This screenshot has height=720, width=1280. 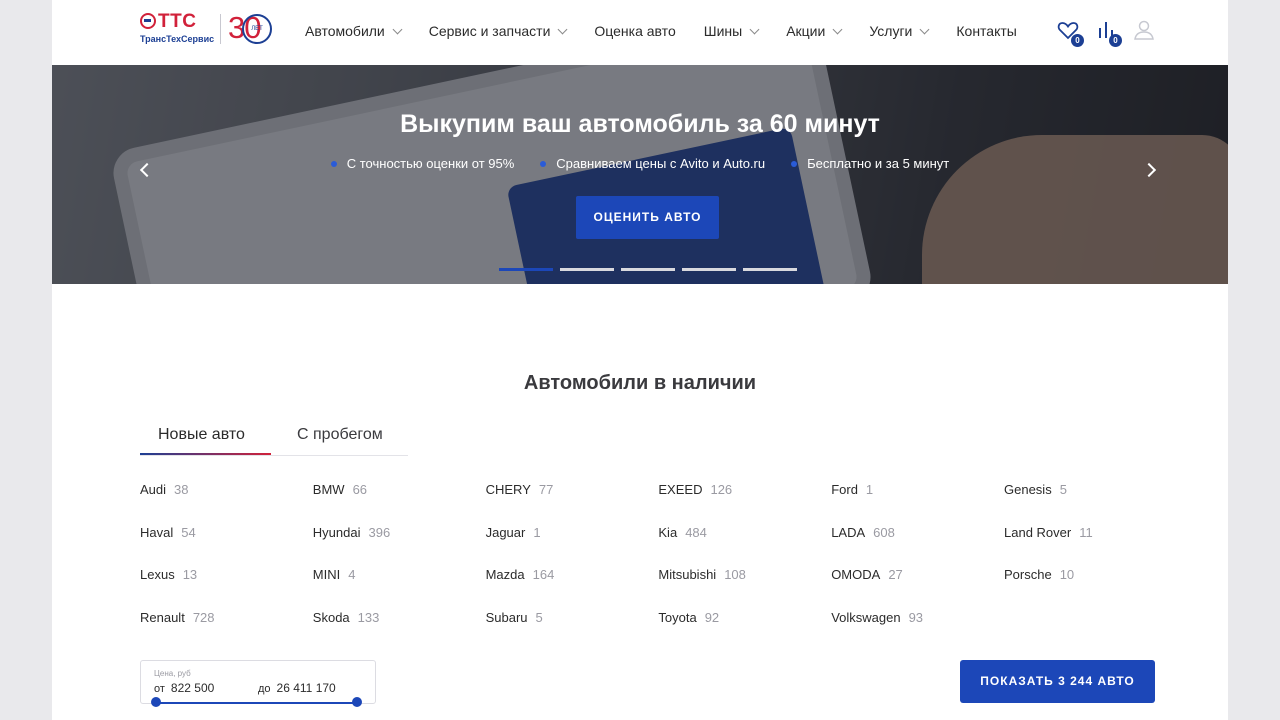 I want to click on brand-name: Renault, so click(x=162, y=617).